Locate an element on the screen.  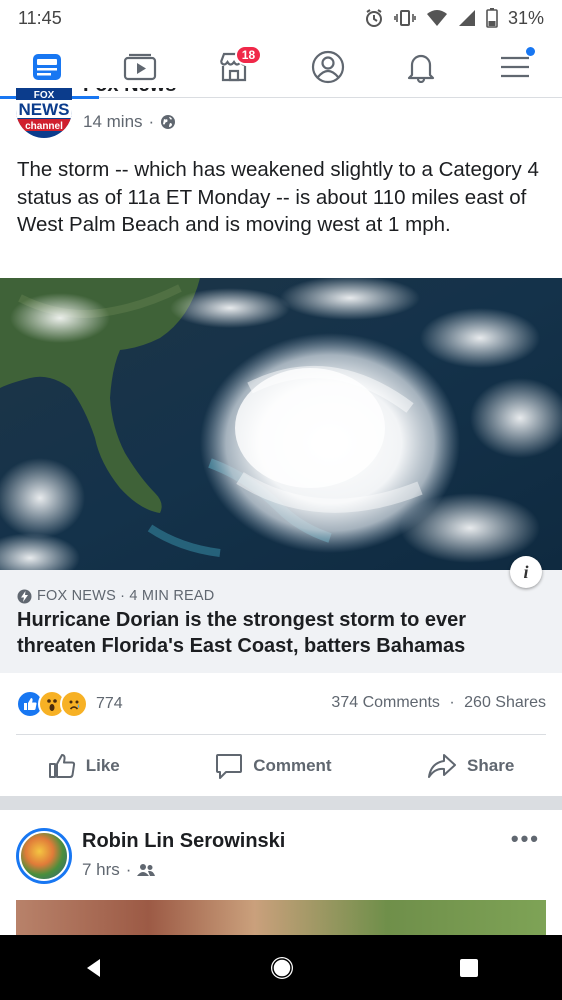
reaction-count: 774 is located at coordinates (109, 703).